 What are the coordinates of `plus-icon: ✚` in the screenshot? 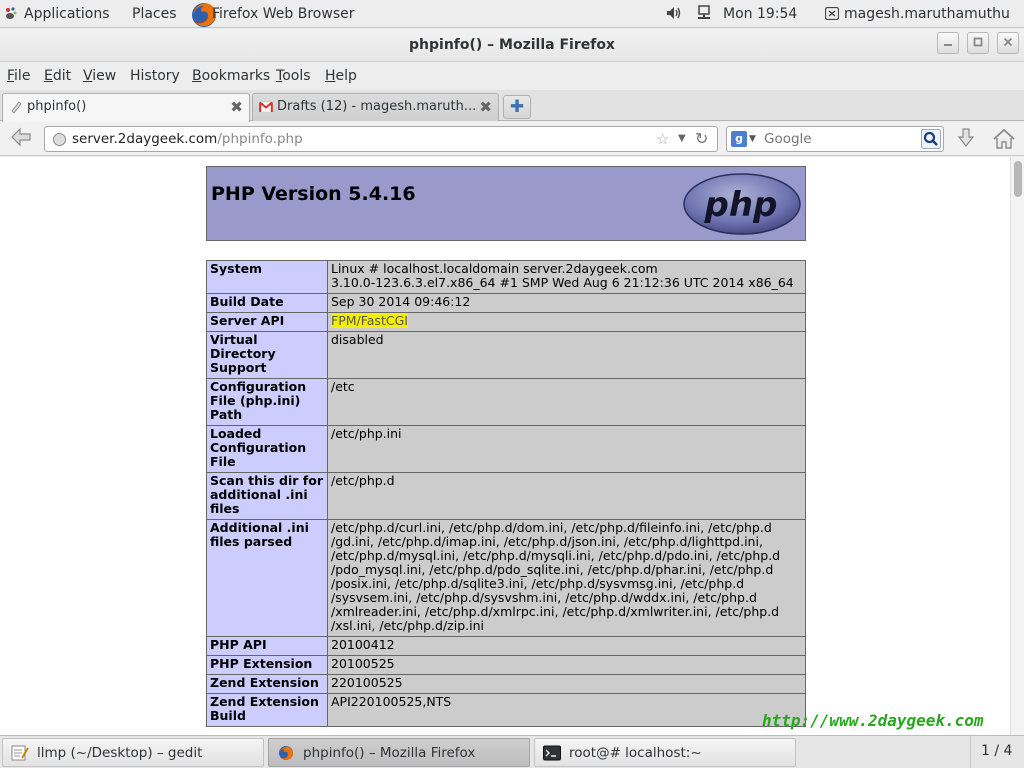 It's located at (517, 107).